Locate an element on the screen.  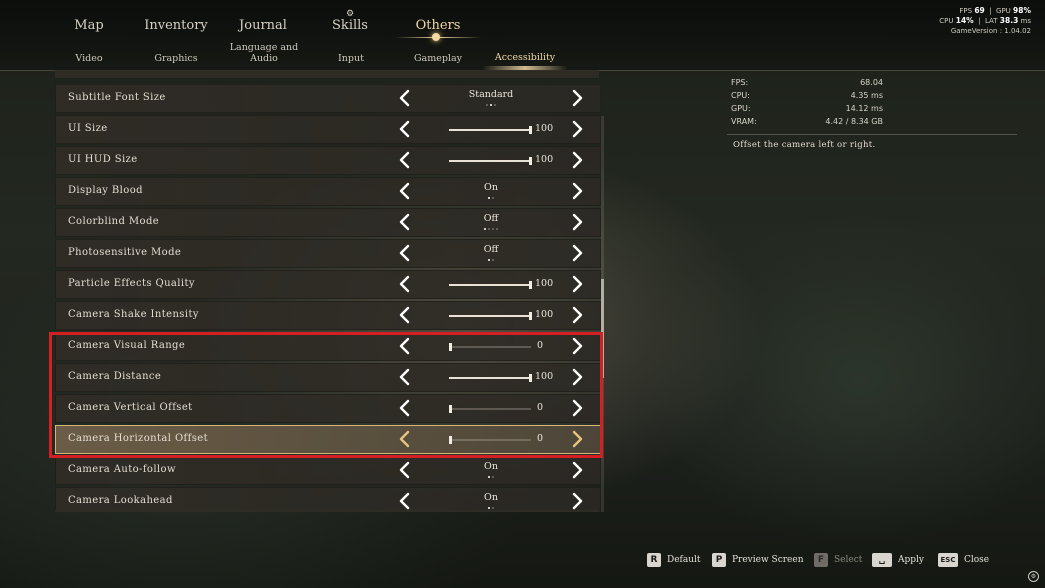
list-row-partial-bottom is located at coordinates (327, 511).